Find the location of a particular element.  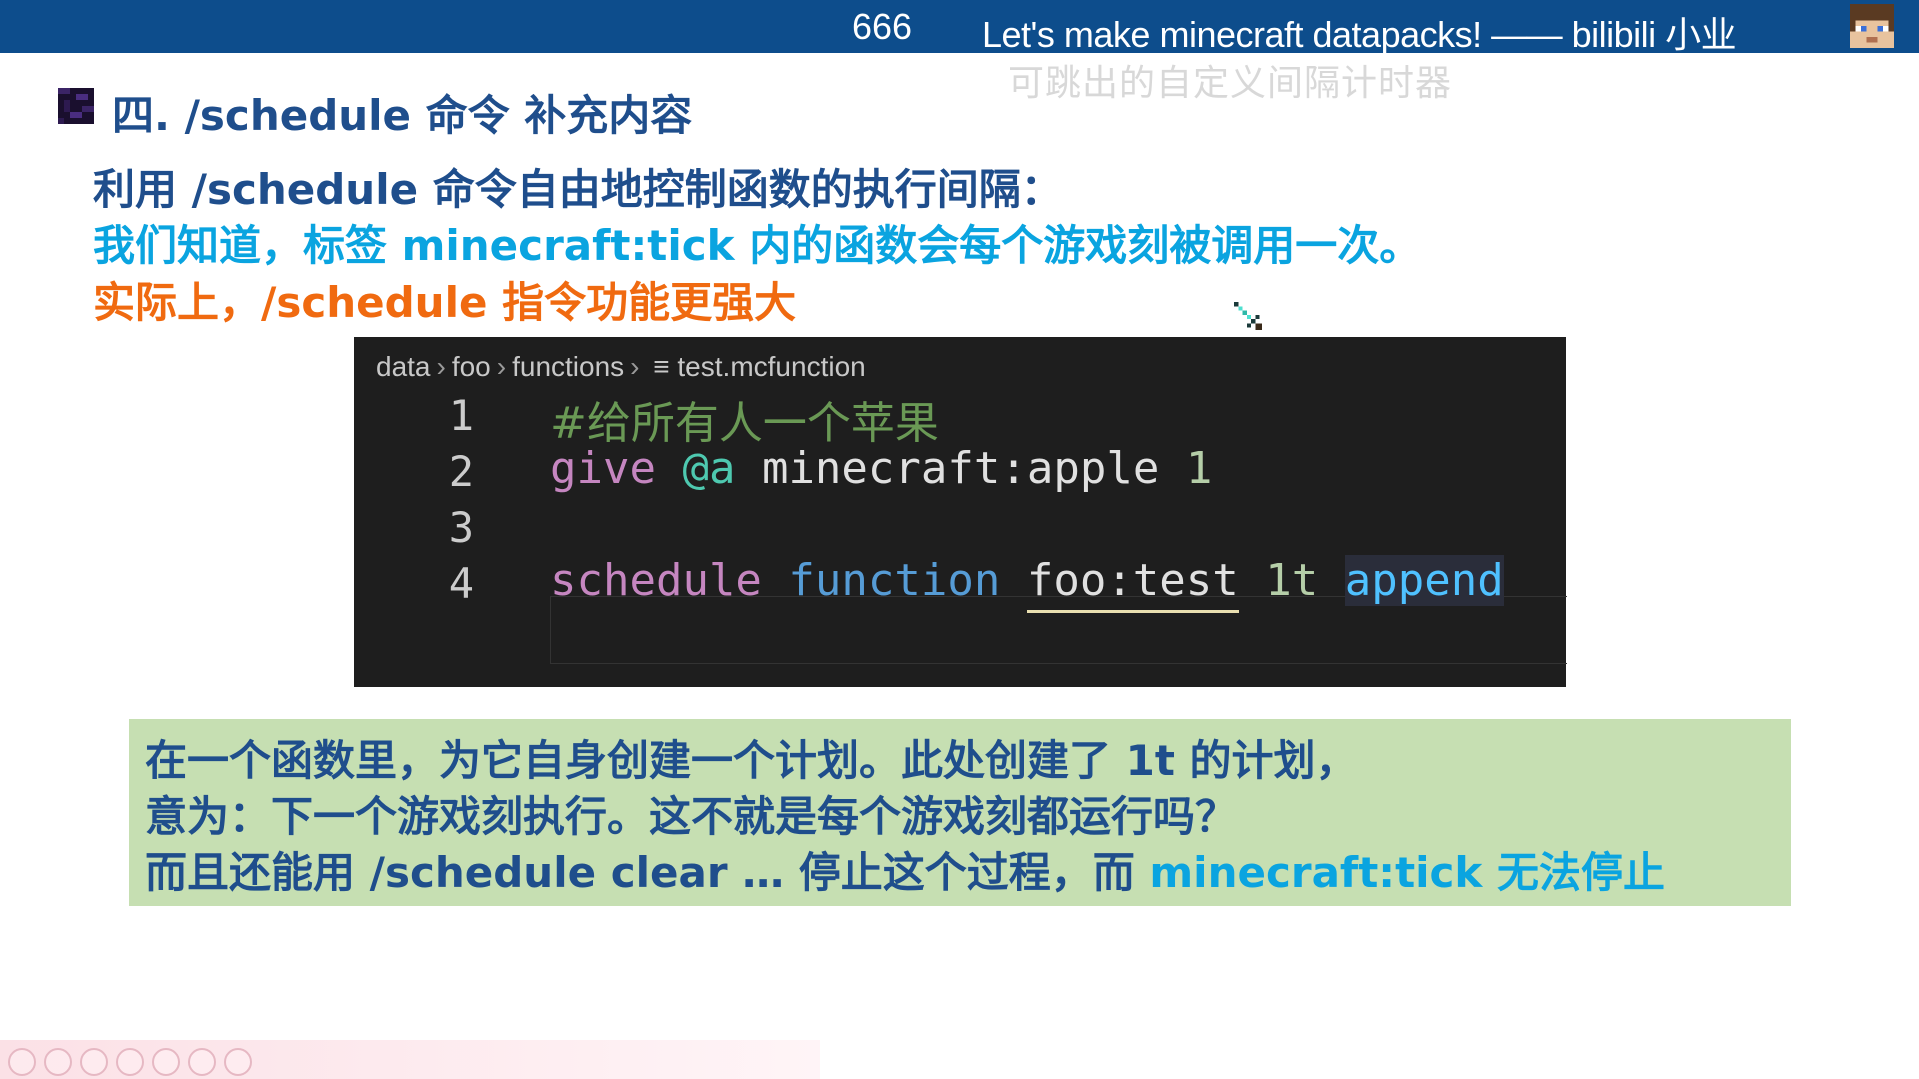

code-line-1: #给所有人一个苹果 is located at coordinates (744, 419).